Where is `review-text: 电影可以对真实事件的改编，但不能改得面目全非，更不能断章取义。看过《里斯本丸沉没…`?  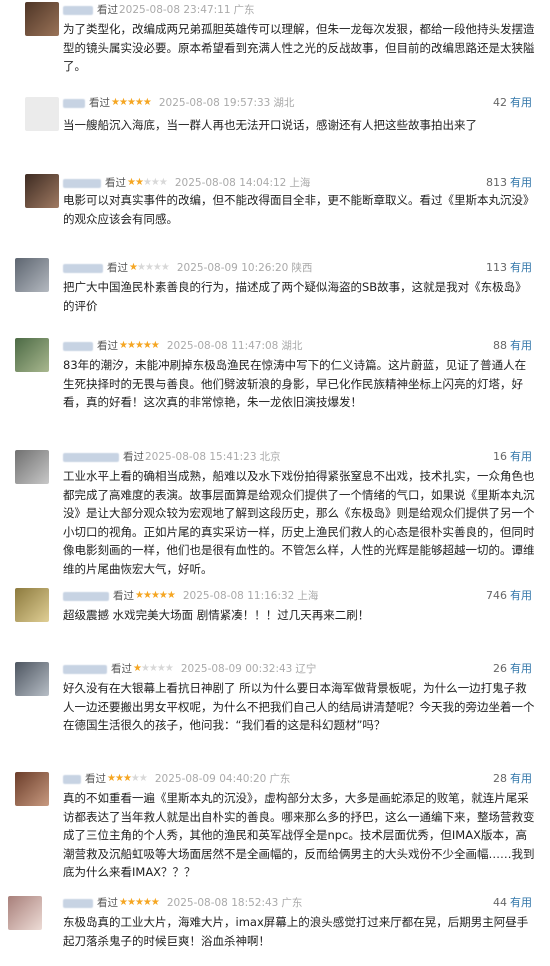 review-text: 电影可以对真实事件的改编，但不能改得面目全非，更不能断章取义。看过《里斯本丸沉没… is located at coordinates (299, 209).